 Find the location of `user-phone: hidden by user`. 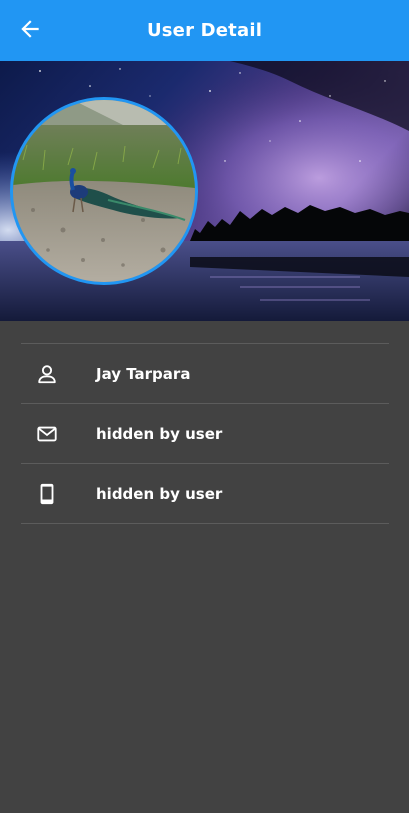

user-phone: hidden by user is located at coordinates (159, 493).